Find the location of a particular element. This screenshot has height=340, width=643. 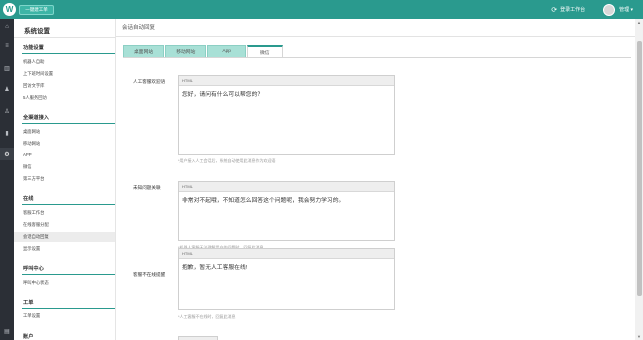

nav-item-work-hours: 上下班时间设置 is located at coordinates (38, 74).